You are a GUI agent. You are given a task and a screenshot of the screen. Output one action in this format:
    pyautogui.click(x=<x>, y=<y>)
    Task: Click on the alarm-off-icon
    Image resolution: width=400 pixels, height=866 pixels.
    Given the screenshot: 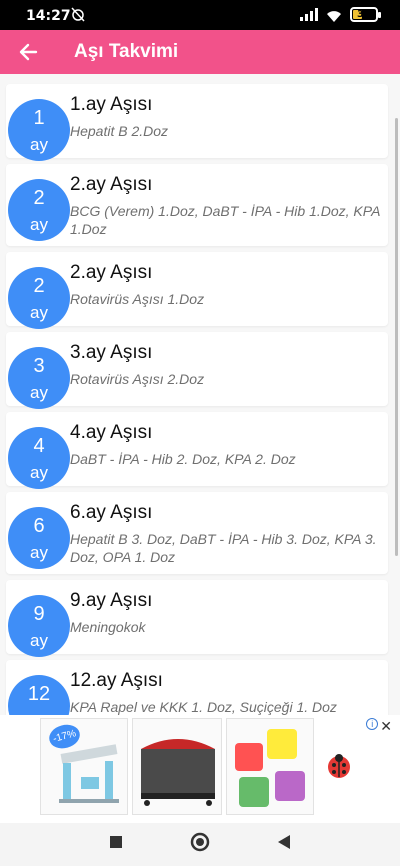 What is the action you would take?
    pyautogui.click(x=78, y=16)
    